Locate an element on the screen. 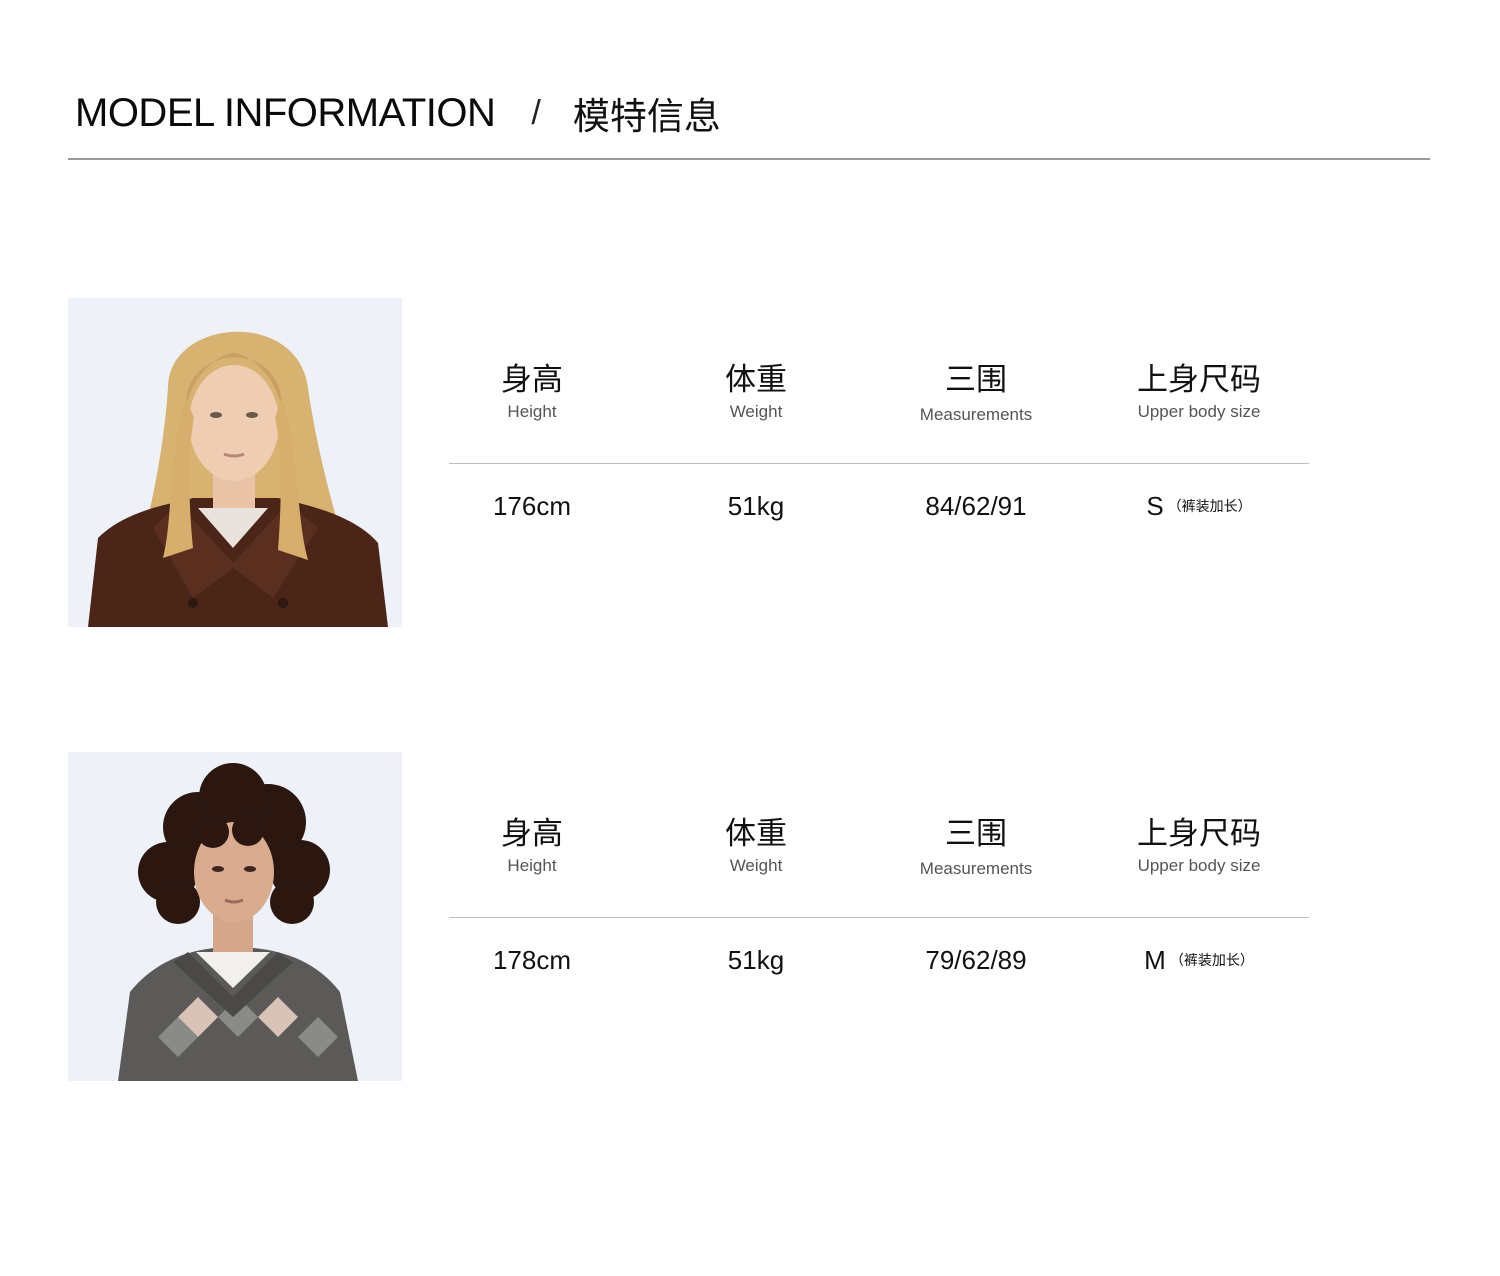 This screenshot has height=1276, width=1500. height-value: 176cm is located at coordinates (532, 506).